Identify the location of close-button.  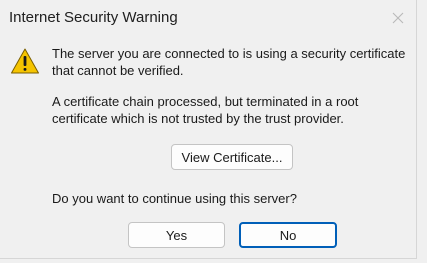
(398, 18).